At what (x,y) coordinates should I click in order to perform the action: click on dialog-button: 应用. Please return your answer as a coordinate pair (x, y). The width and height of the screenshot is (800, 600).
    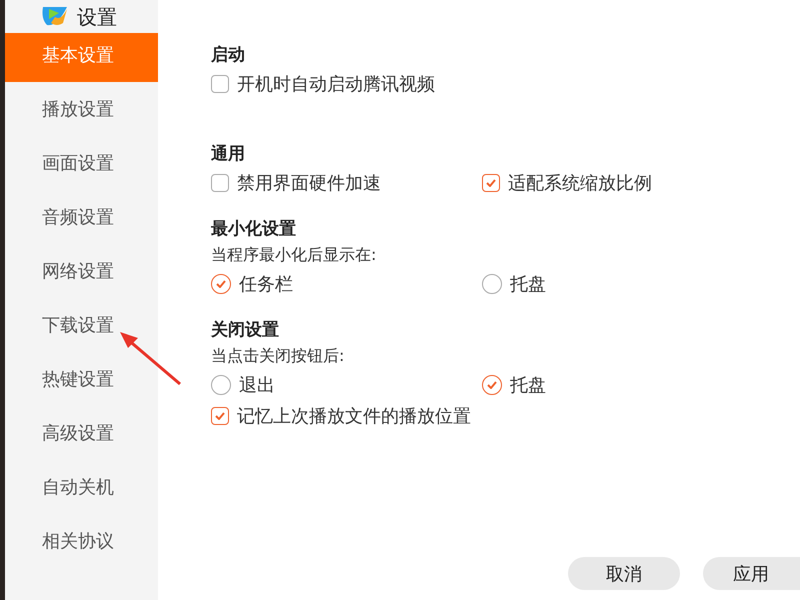
    Looking at the image, I should click on (751, 573).